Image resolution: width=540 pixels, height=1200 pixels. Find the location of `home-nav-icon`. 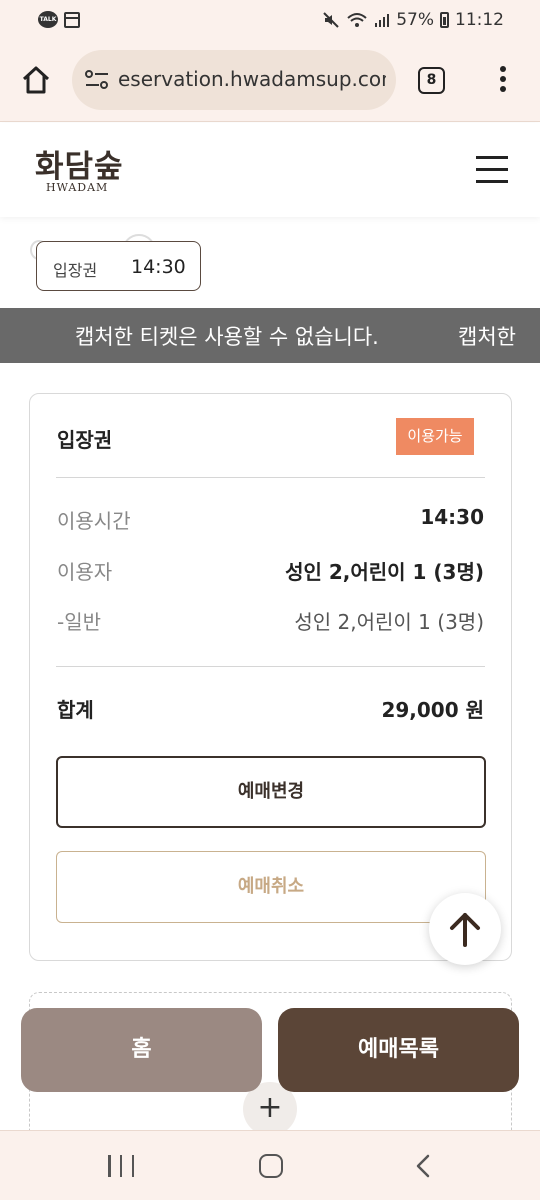

home-nav-icon is located at coordinates (271, 1166).